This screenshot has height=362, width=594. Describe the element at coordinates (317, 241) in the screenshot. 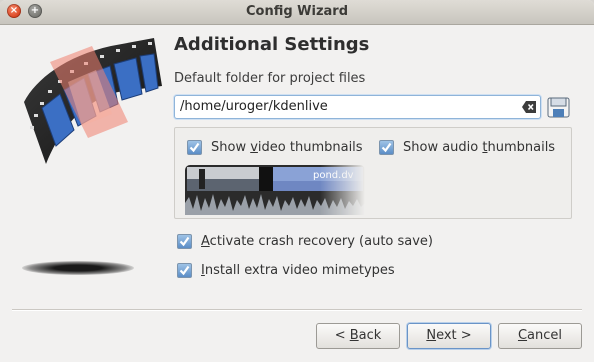

I see `crash-recovery-label: Activate crash recovery (auto save)` at that location.